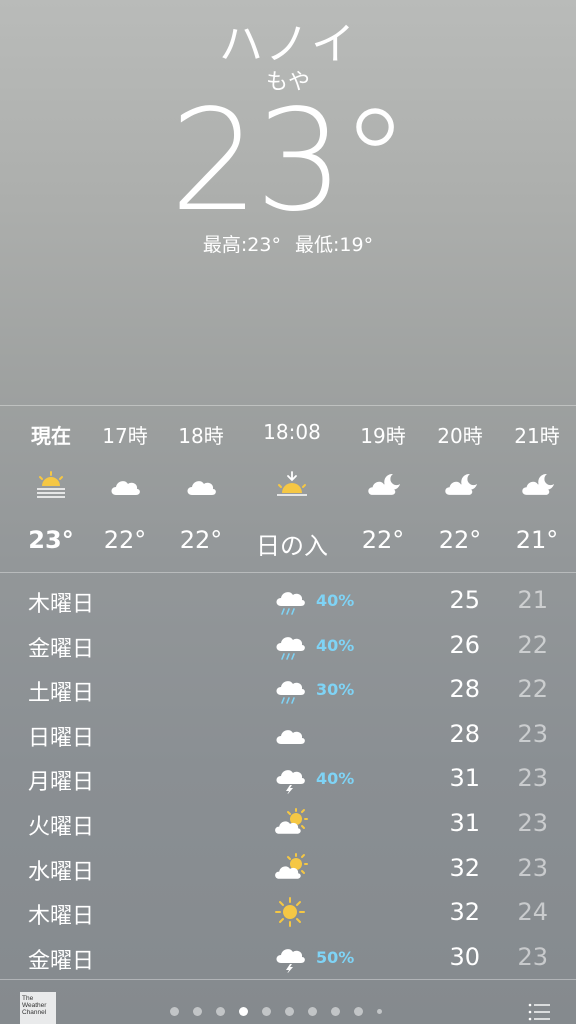 This screenshot has width=576, height=1024. What do you see at coordinates (51, 540) in the screenshot?
I see `hour-temp: 23°` at bounding box center [51, 540].